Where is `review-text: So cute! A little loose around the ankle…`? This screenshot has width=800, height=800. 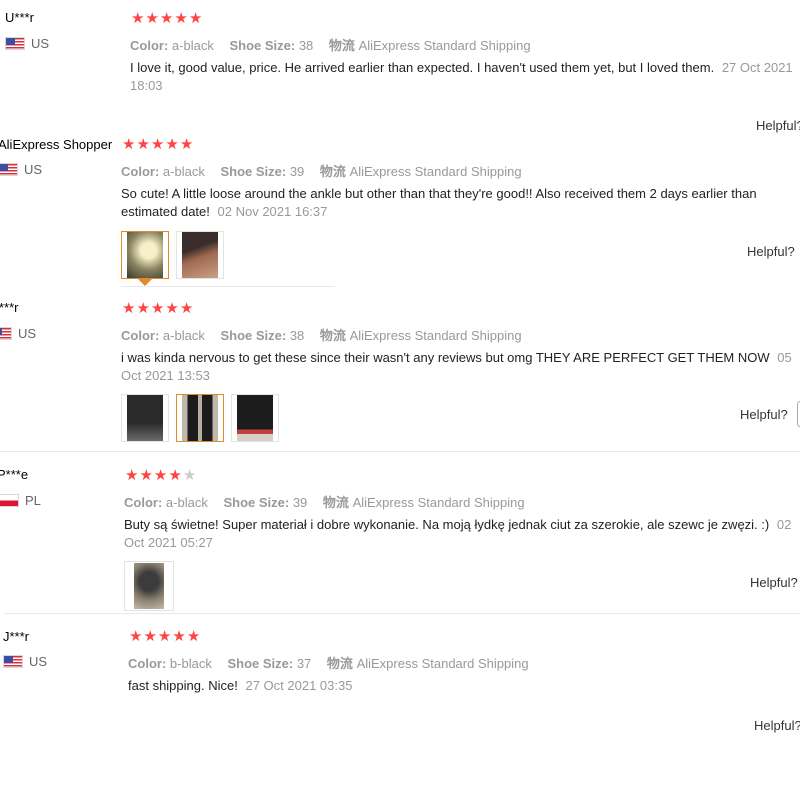 review-text: So cute! A little loose around the ankle… is located at coordinates (439, 202).